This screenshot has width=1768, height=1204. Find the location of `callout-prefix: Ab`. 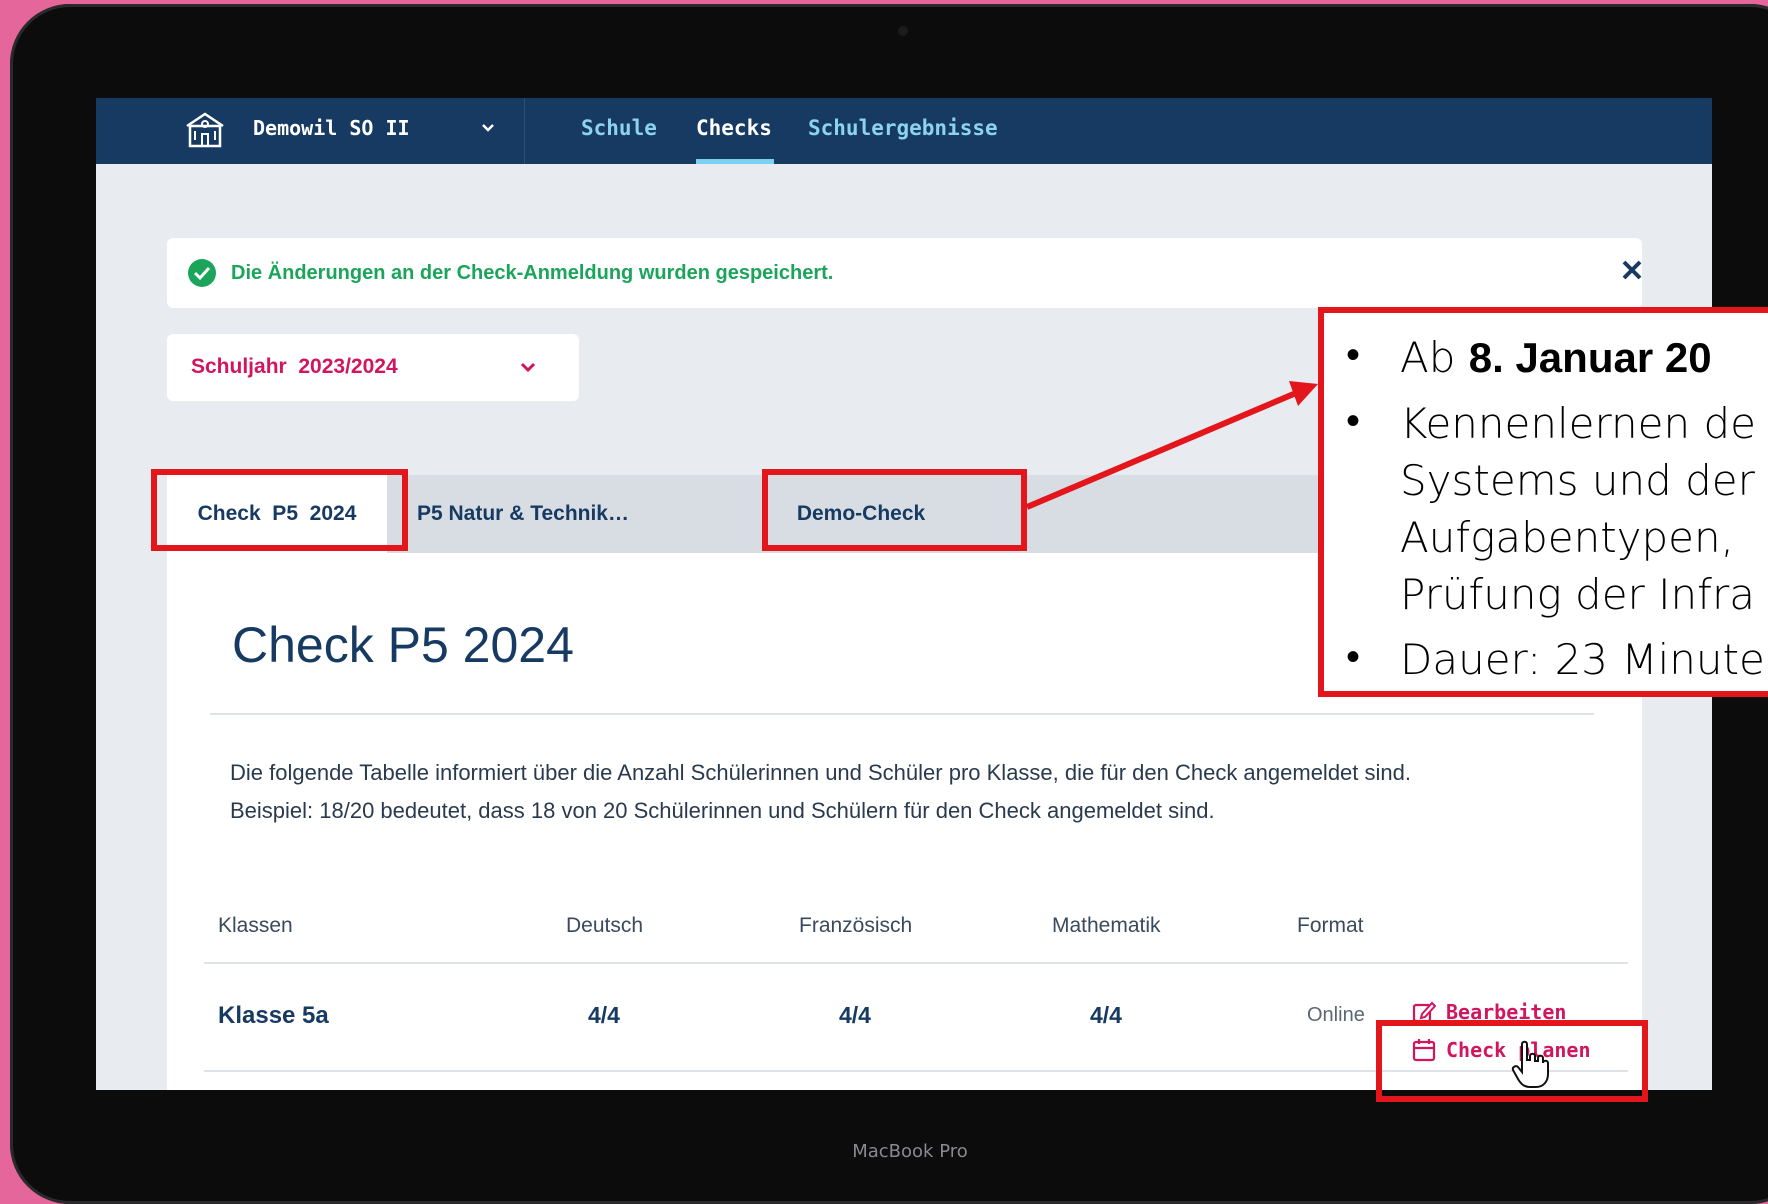

callout-prefix: Ab is located at coordinates (1434, 357).